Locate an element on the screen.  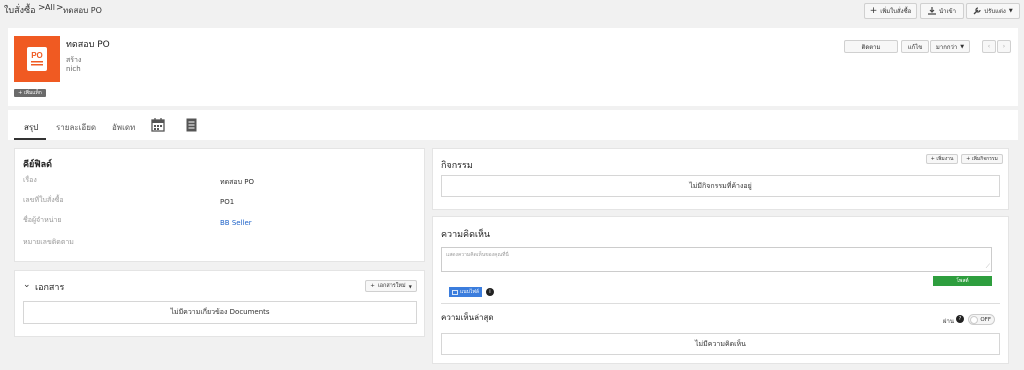
key-fields-title: คีย์ฟิลด์ is located at coordinates (38, 165).